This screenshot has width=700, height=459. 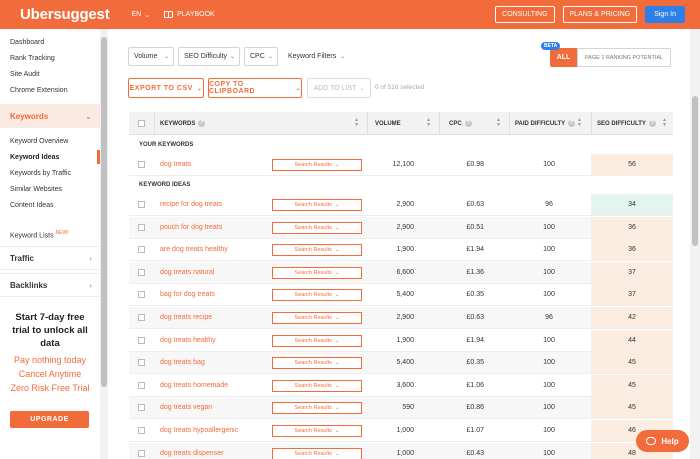 I want to click on column-header-cpc: CPC ?, so click(x=460, y=123).